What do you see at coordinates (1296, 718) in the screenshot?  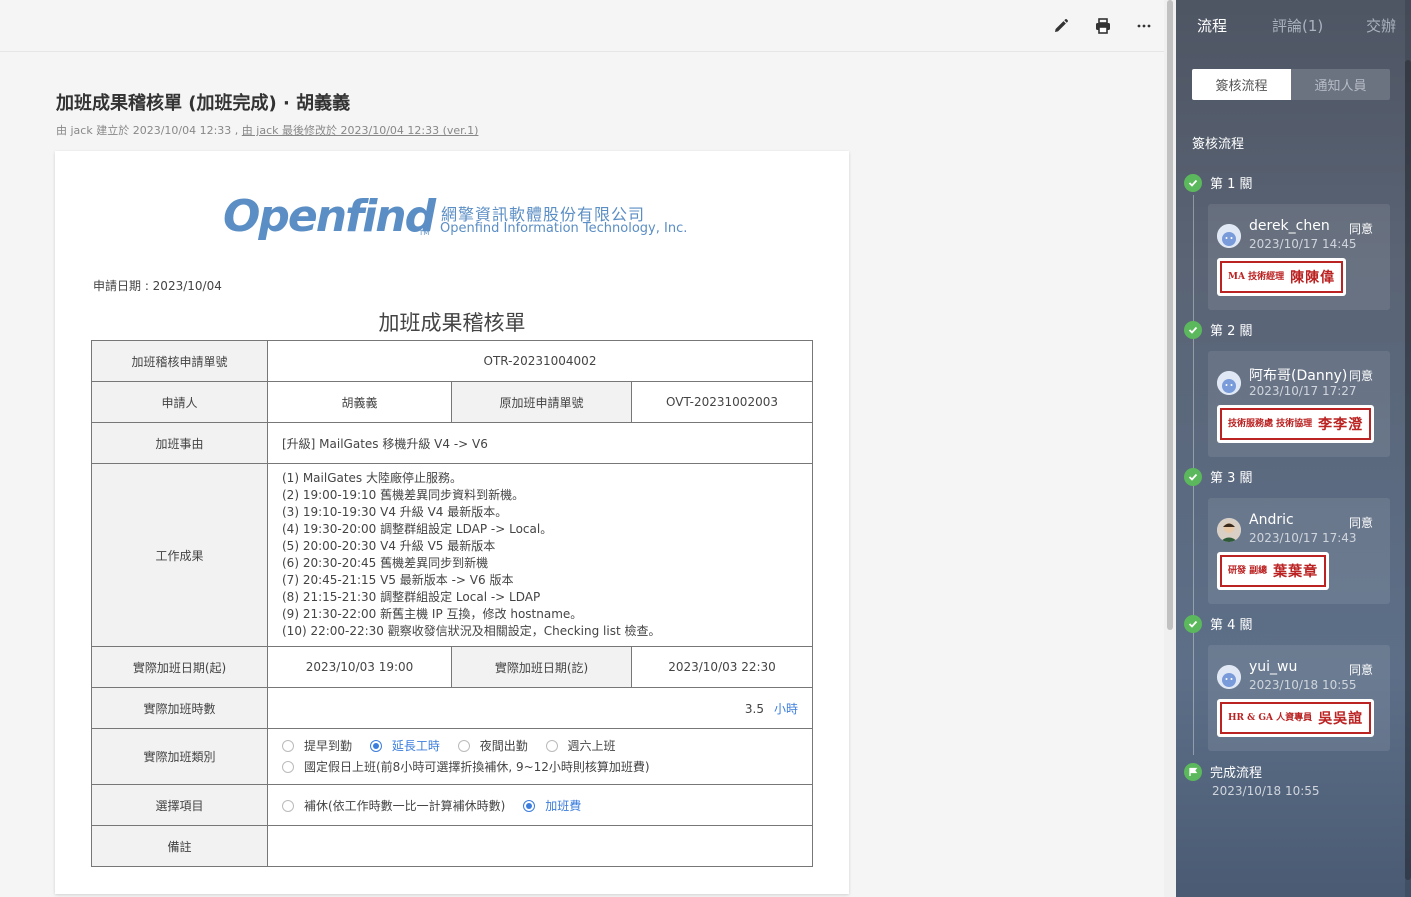 I see `signature-seal: HR & GA 人資專員 吳吳誼` at bounding box center [1296, 718].